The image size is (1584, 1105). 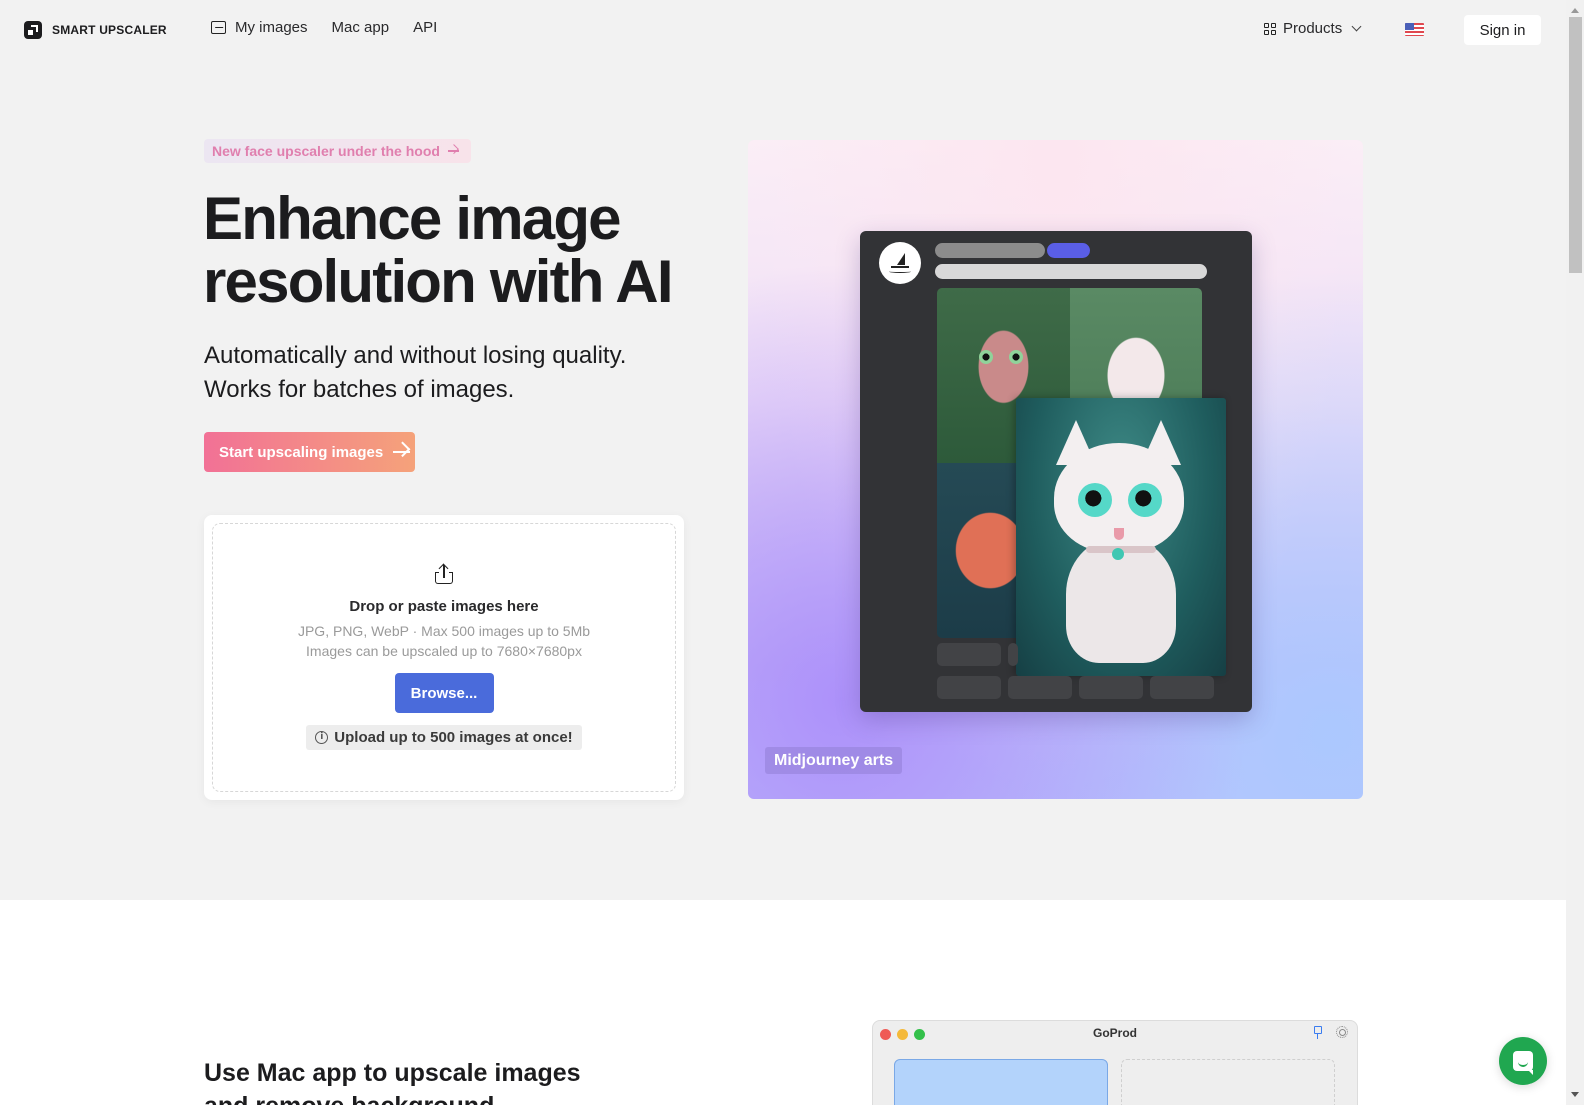 I want to click on sign-in-button: Sign in, so click(x=1502, y=30).